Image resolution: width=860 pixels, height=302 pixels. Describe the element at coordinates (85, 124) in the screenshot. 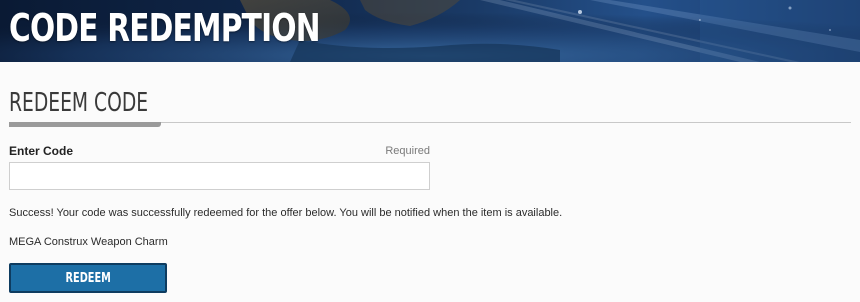

I see `section-divider-accent` at that location.